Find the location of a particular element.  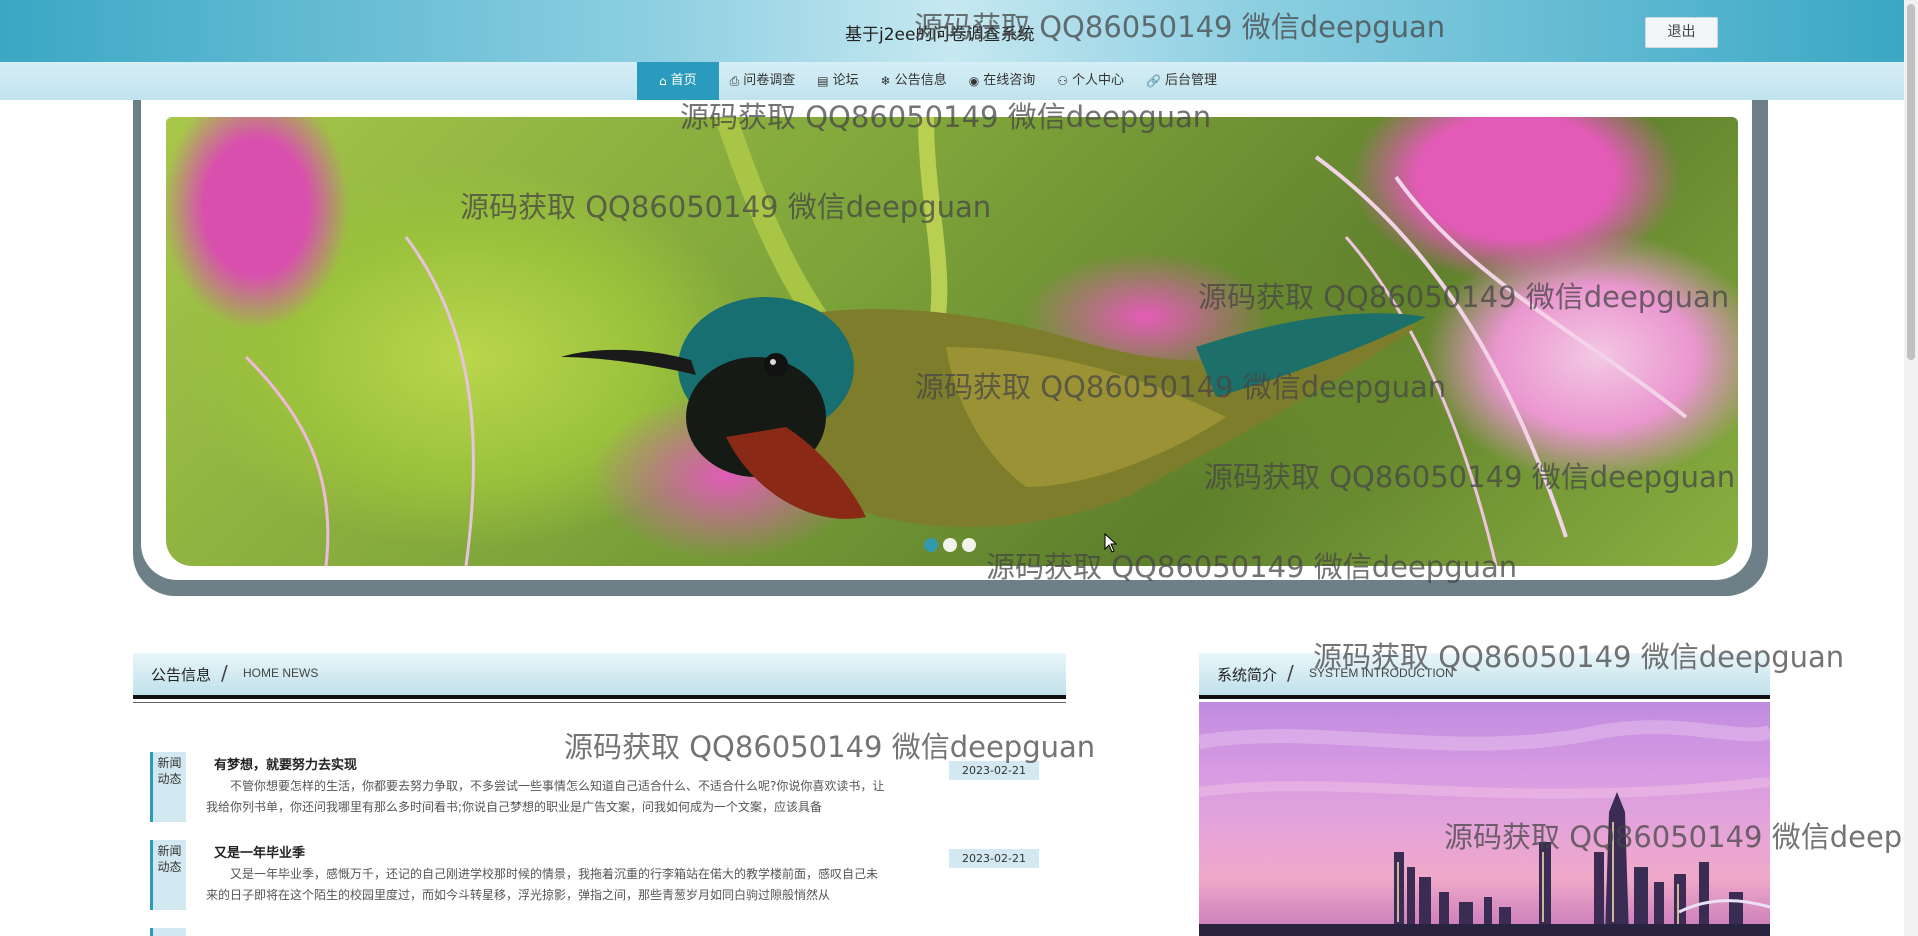

intro-image is located at coordinates (1484, 819).